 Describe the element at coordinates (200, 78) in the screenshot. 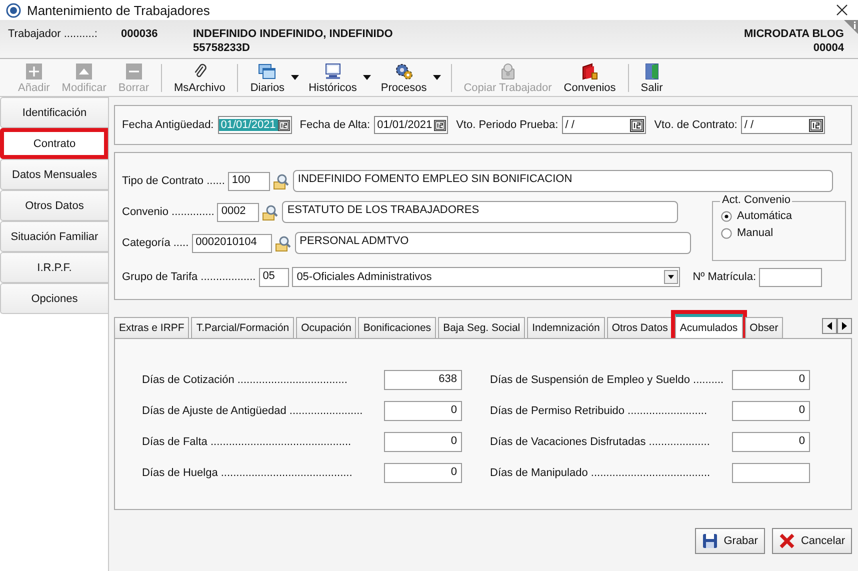

I see `toolbar-button: MsArchivo` at that location.